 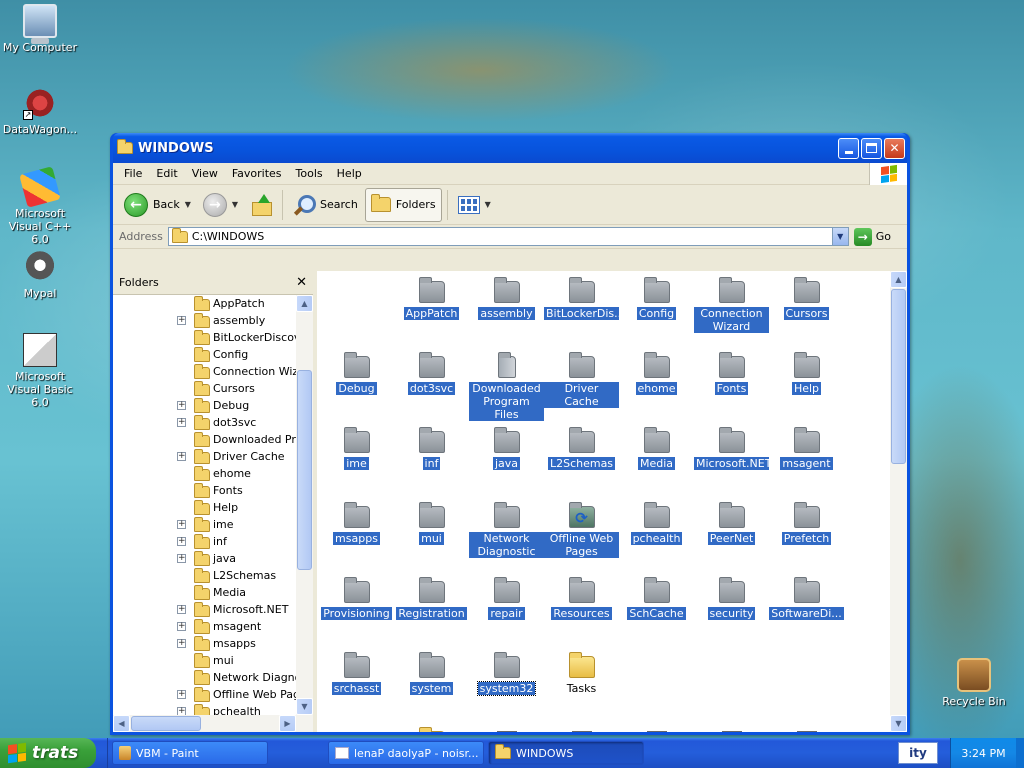 What do you see at coordinates (188, 204) in the screenshot?
I see `back-dropdown-icon: ▼` at bounding box center [188, 204].